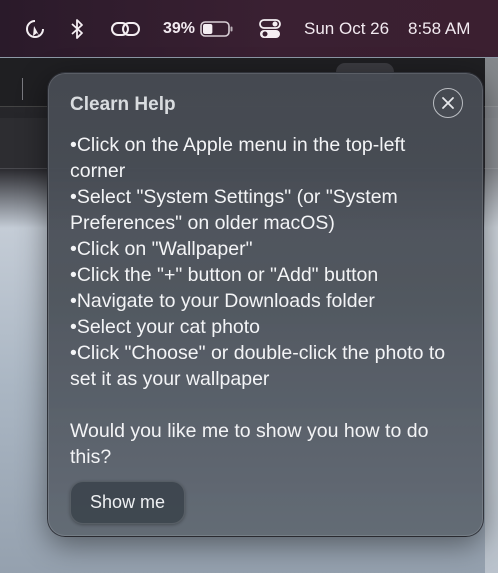  I want to click on battery-status: 39%, so click(198, 28).